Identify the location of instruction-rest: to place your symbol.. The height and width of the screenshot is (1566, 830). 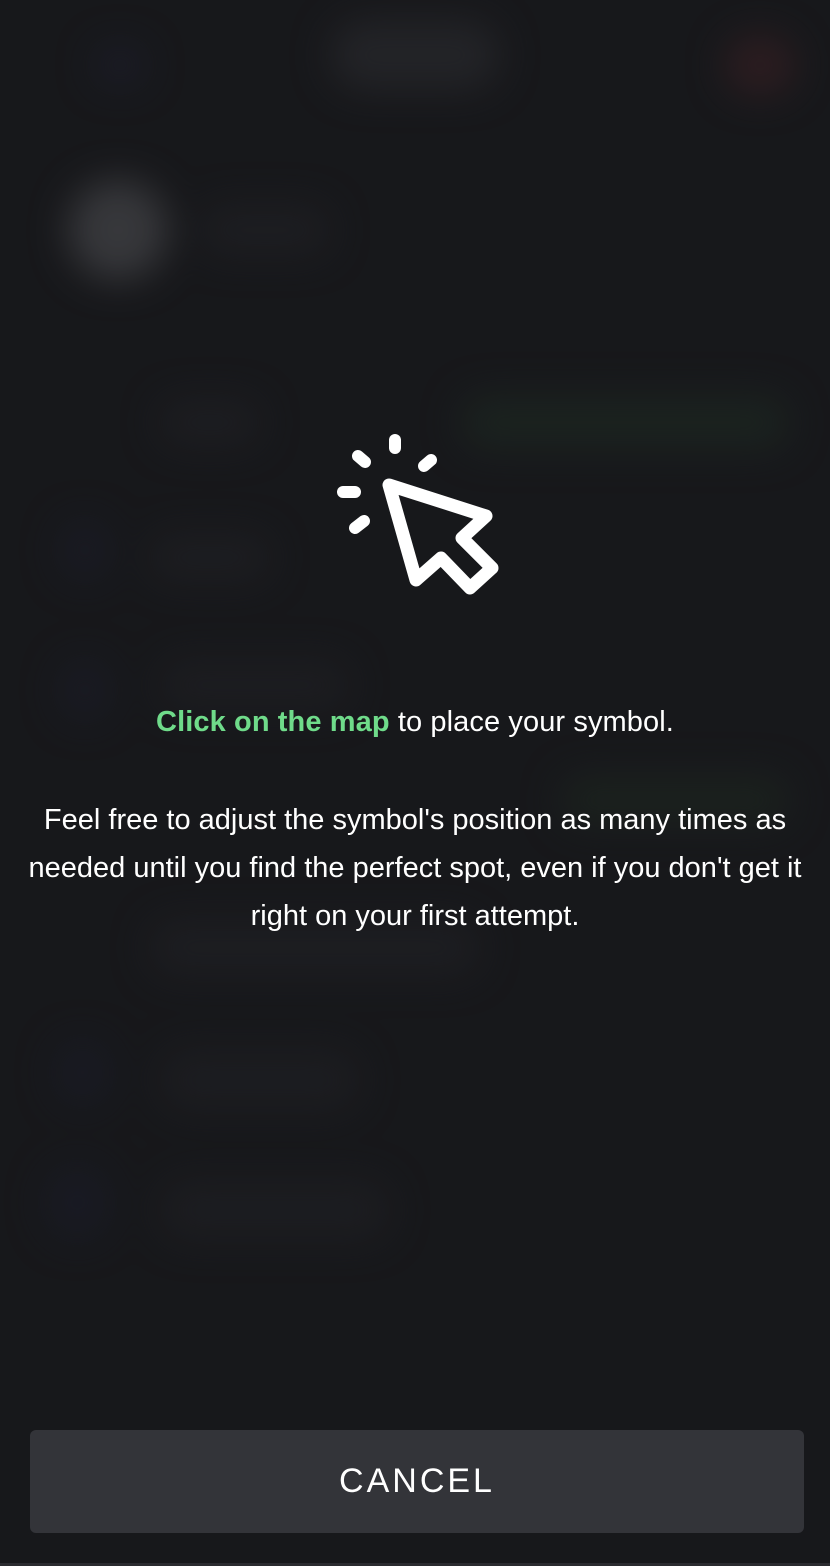
(531, 722).